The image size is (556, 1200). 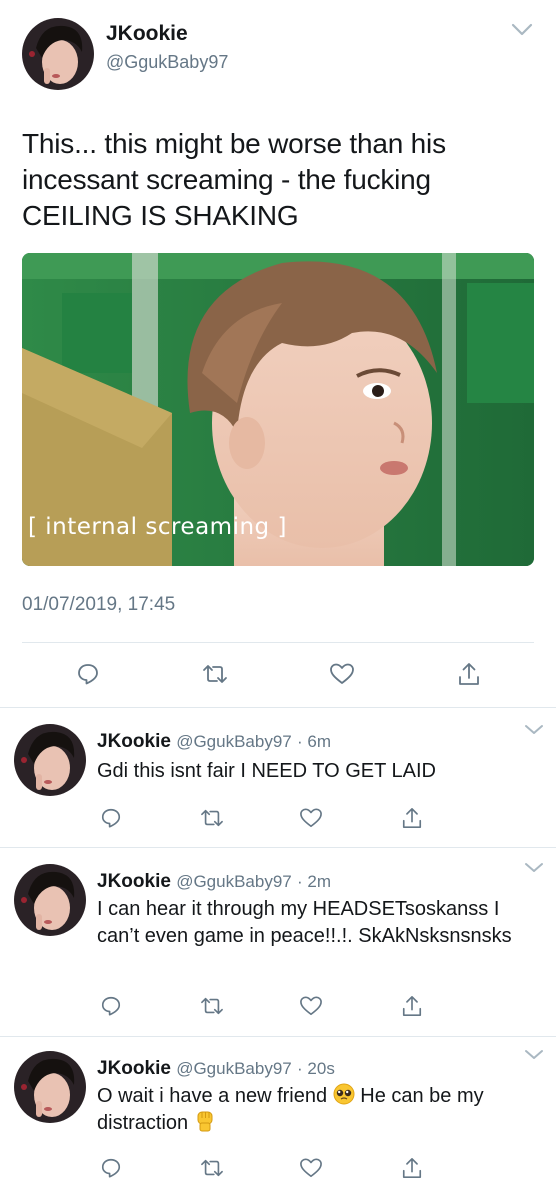 I want to click on reply-header: JKookie @GgukBaby97 · 6m, so click(x=214, y=742).